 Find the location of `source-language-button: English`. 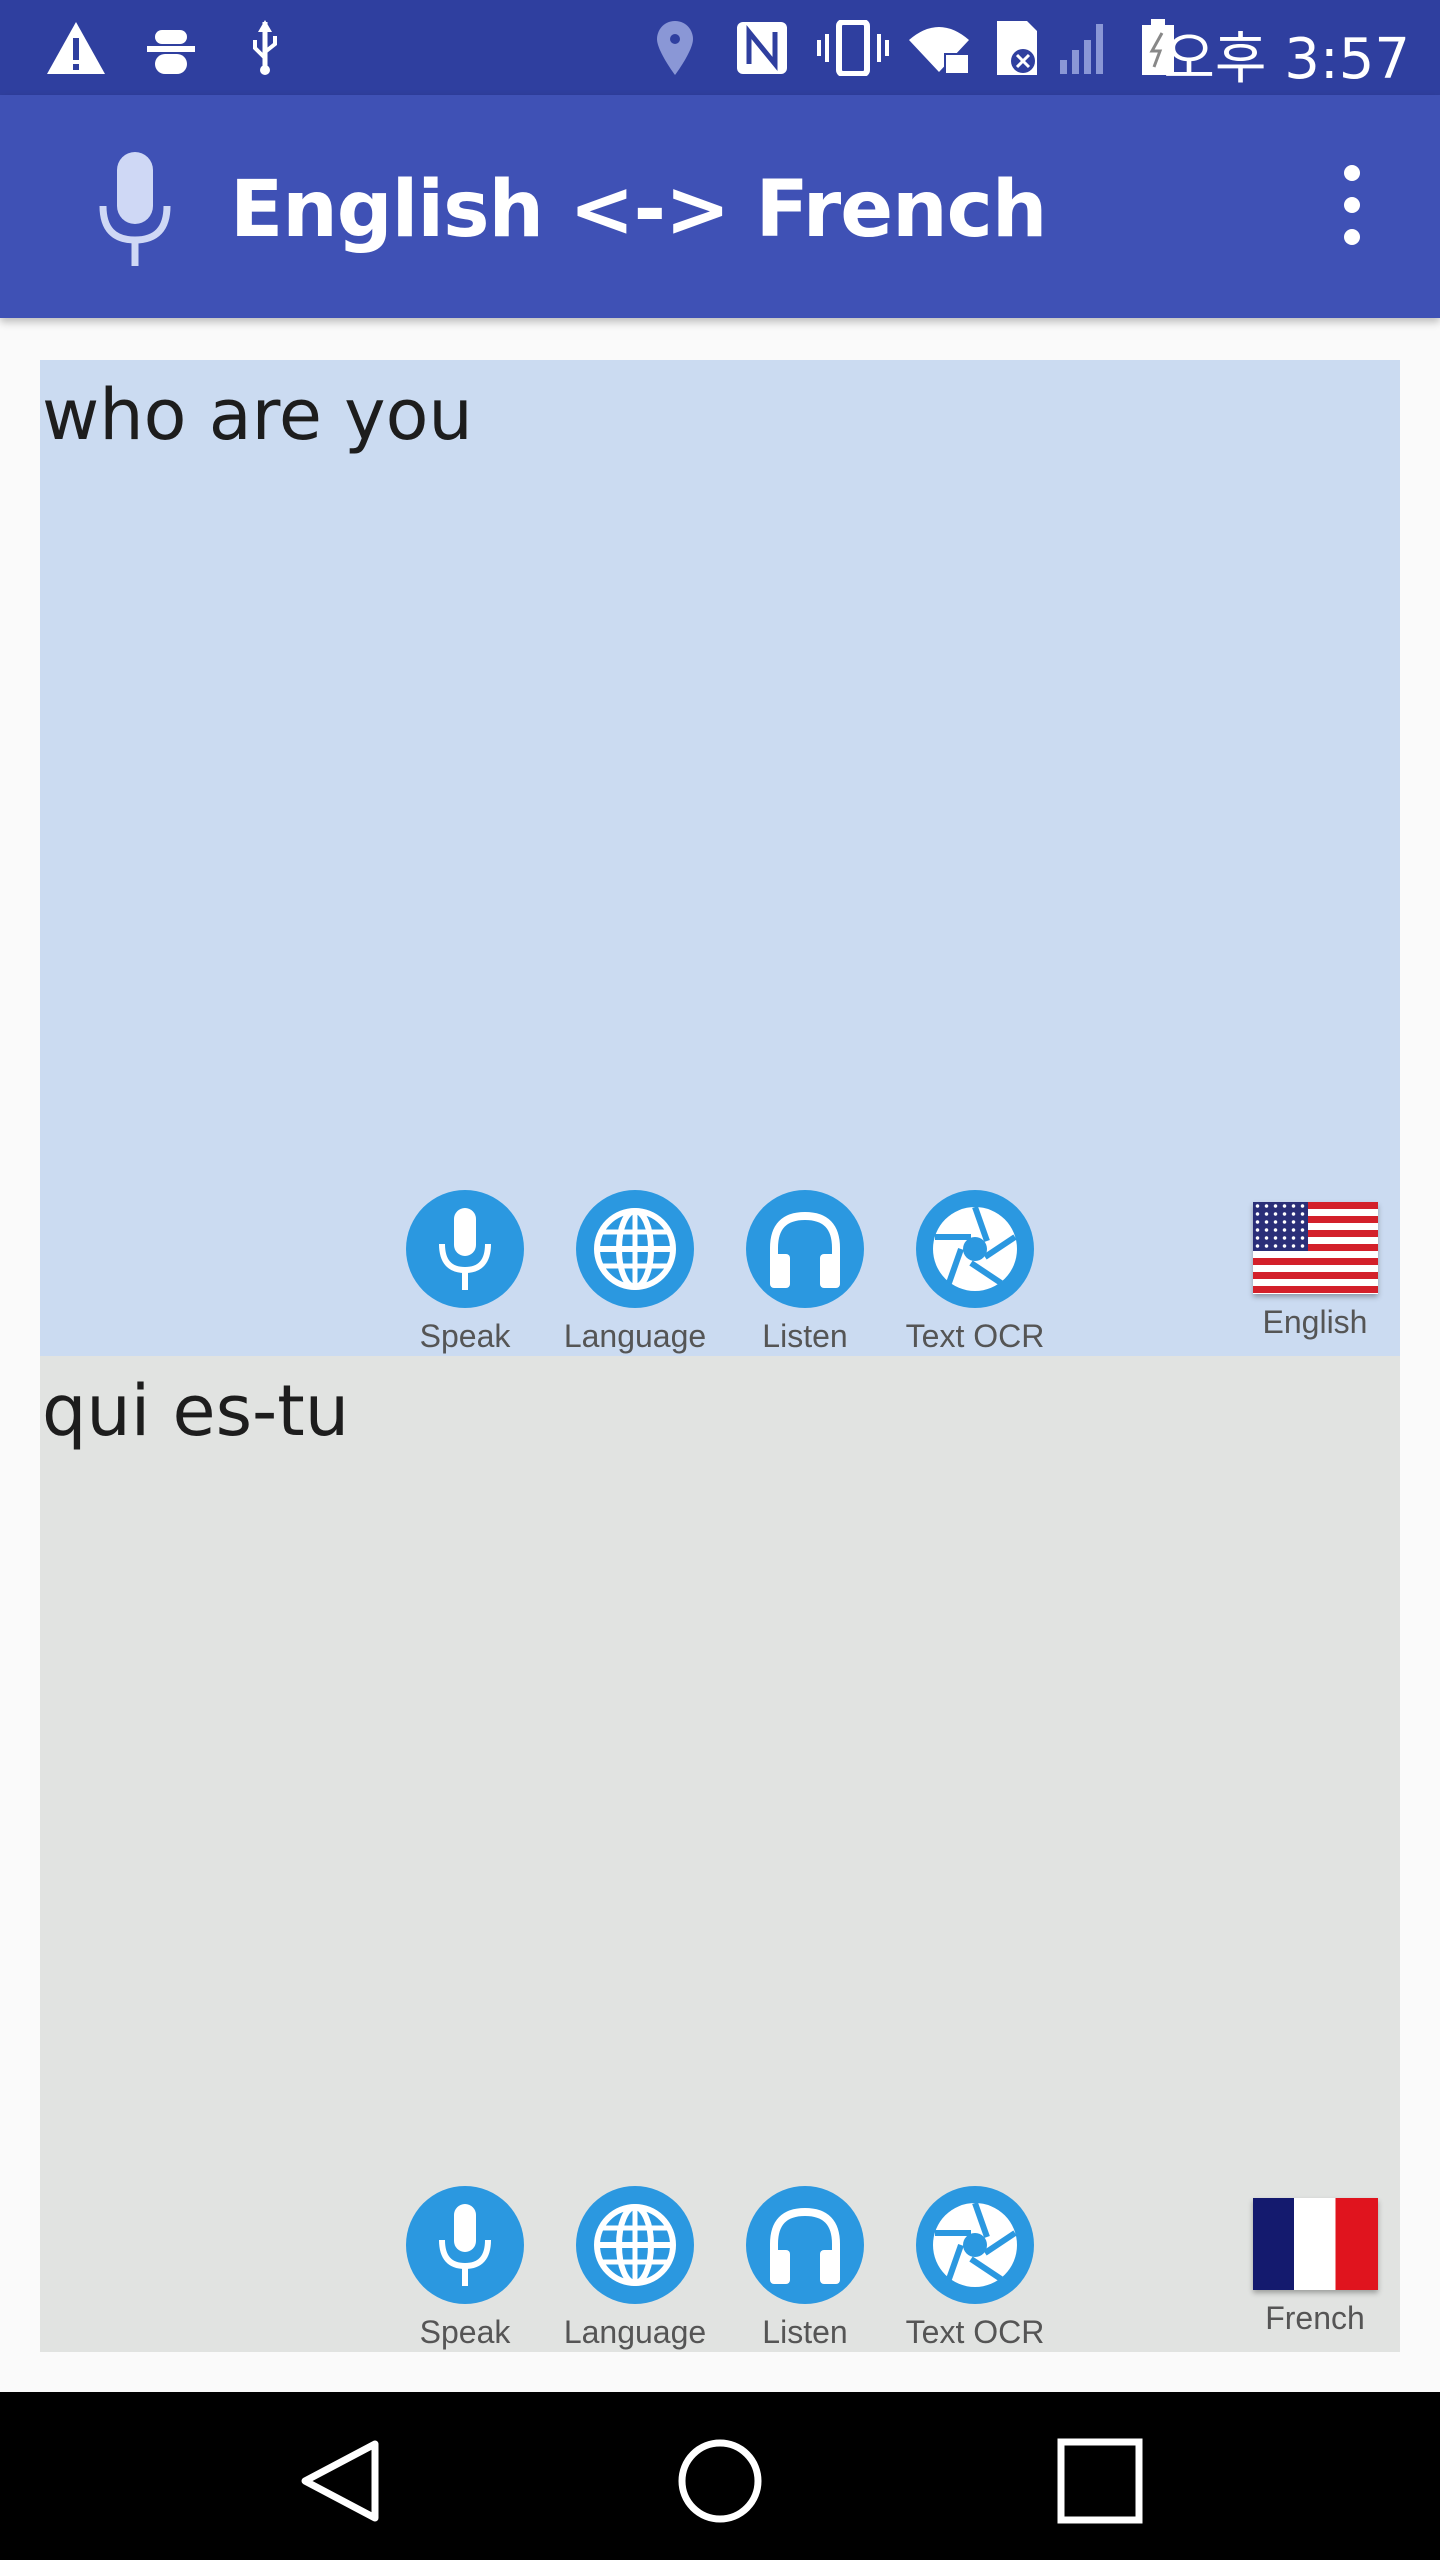

source-language-button: English is located at coordinates (1315, 1271).